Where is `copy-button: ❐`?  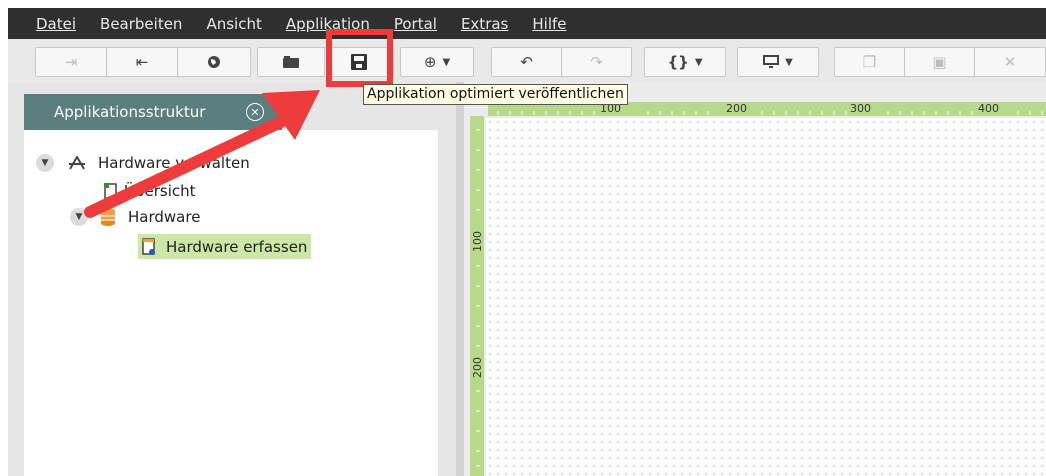 copy-button: ❐ is located at coordinates (870, 62).